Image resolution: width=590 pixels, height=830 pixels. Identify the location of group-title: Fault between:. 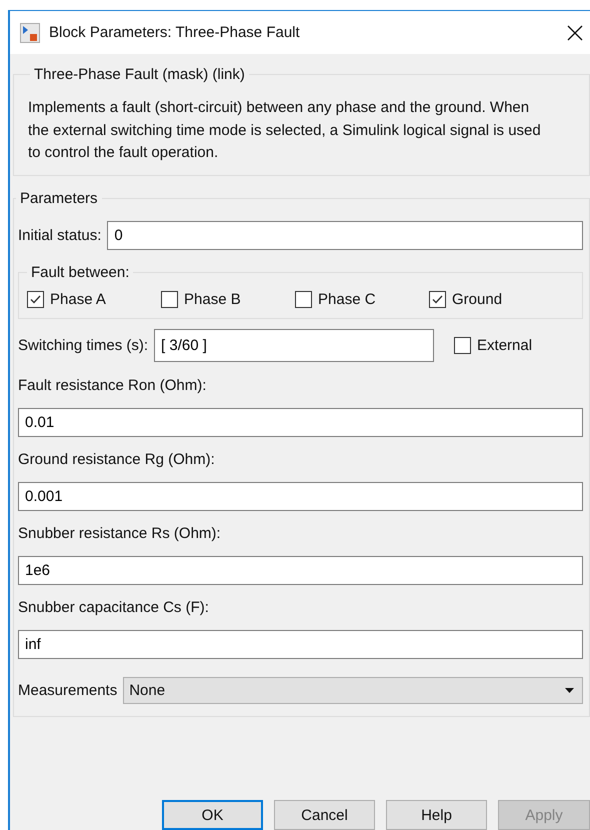
(80, 272).